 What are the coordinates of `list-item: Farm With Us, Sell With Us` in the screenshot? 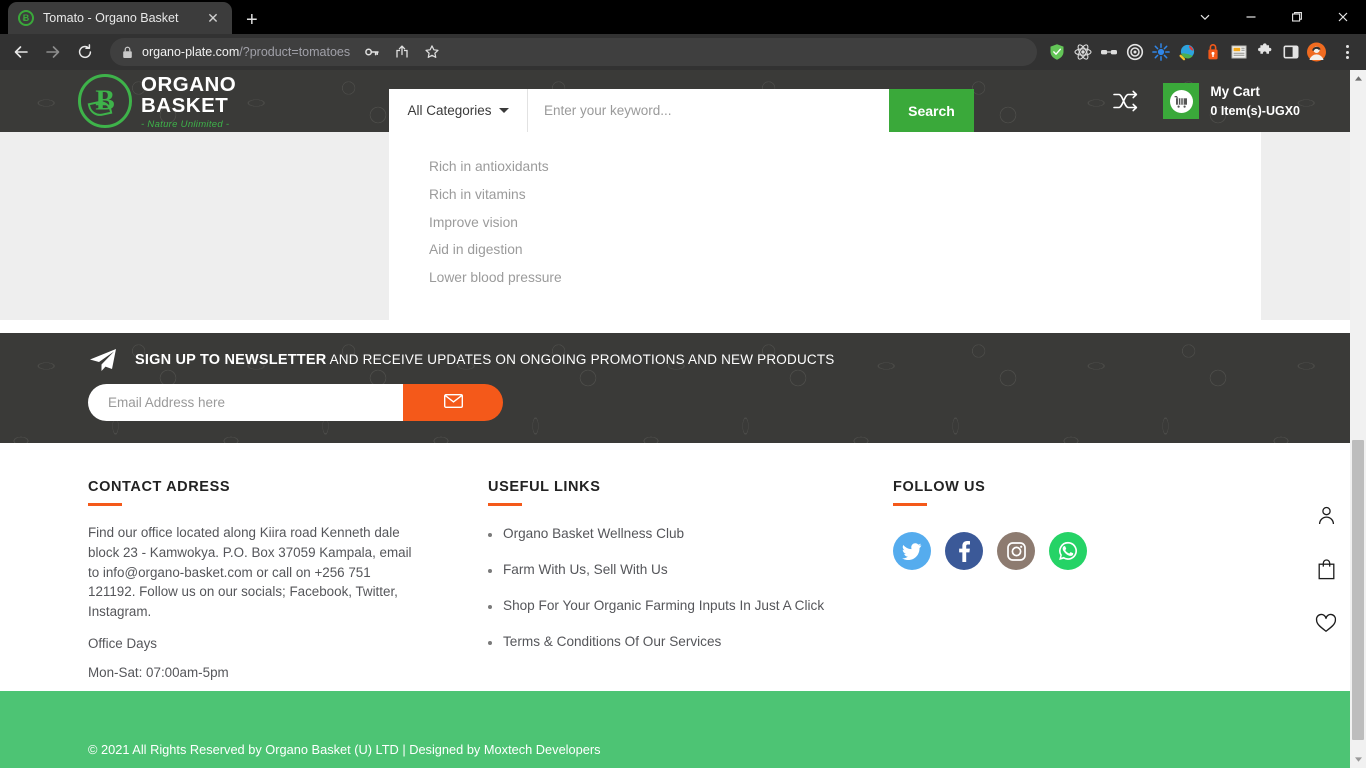 It's located at (690, 569).